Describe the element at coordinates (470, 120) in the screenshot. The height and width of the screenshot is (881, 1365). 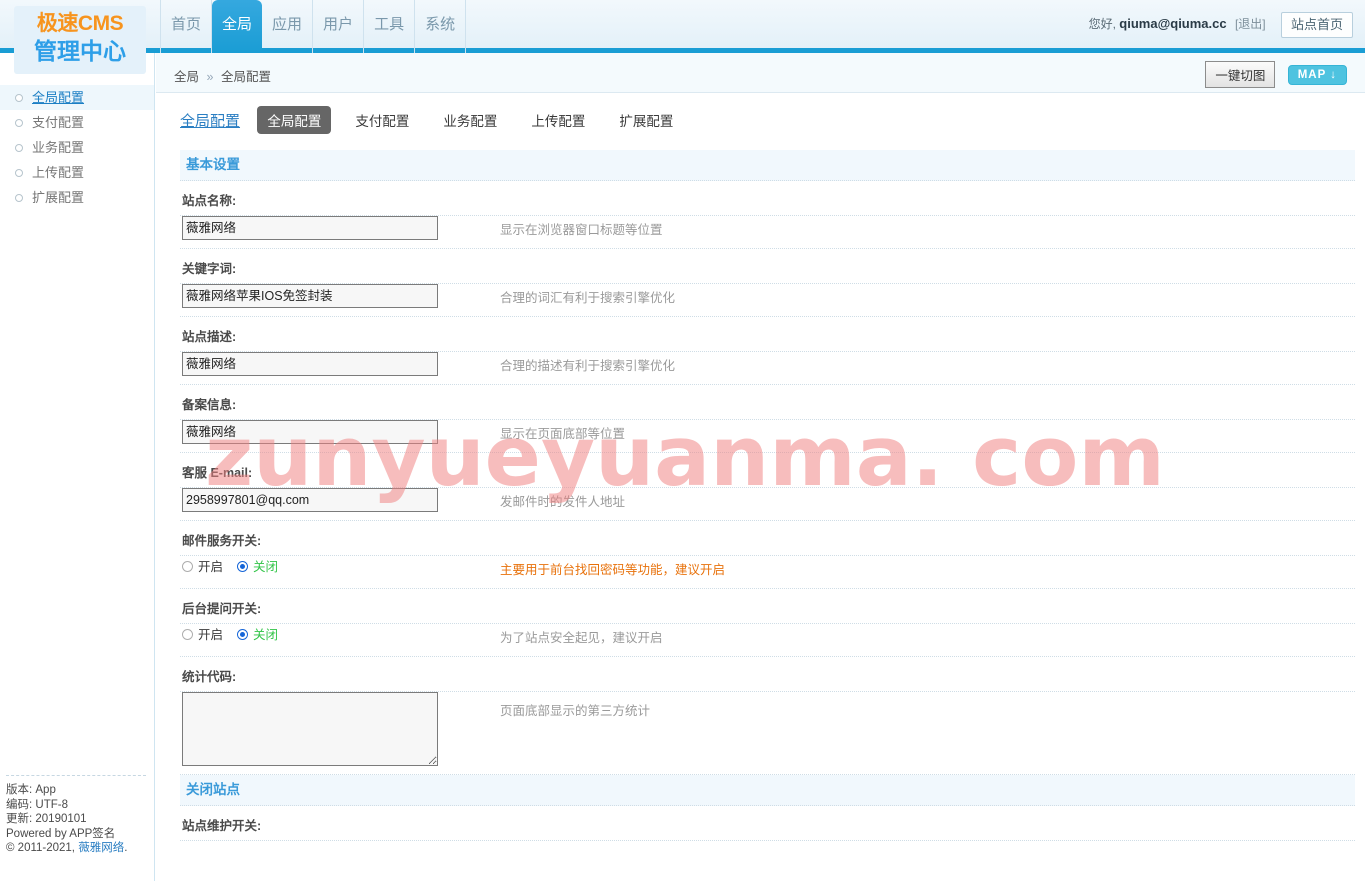
I see `tab-2: 业务配置` at that location.